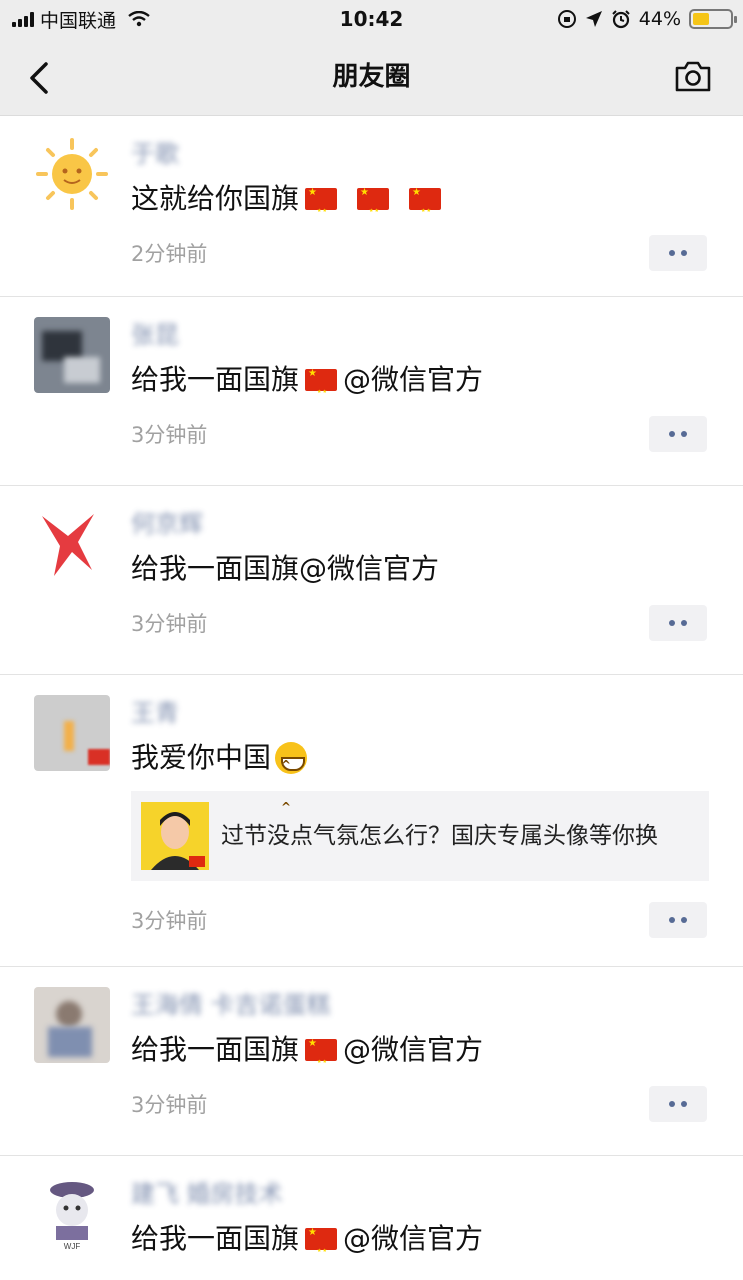 Image resolution: width=743 pixels, height=1280 pixels. What do you see at coordinates (659, 19) in the screenshot?
I see `battery-percent: 44%` at bounding box center [659, 19].